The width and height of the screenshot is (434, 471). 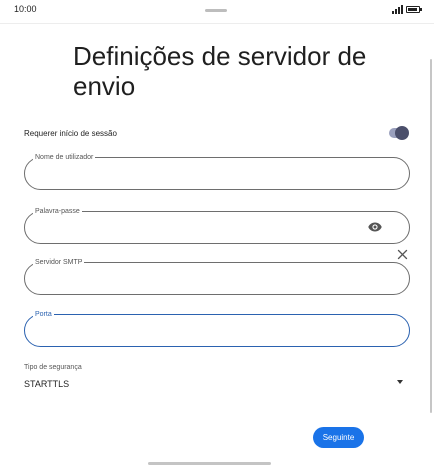 I want to click on smtp-server-field: Servidor SMTP, so click(x=217, y=276).